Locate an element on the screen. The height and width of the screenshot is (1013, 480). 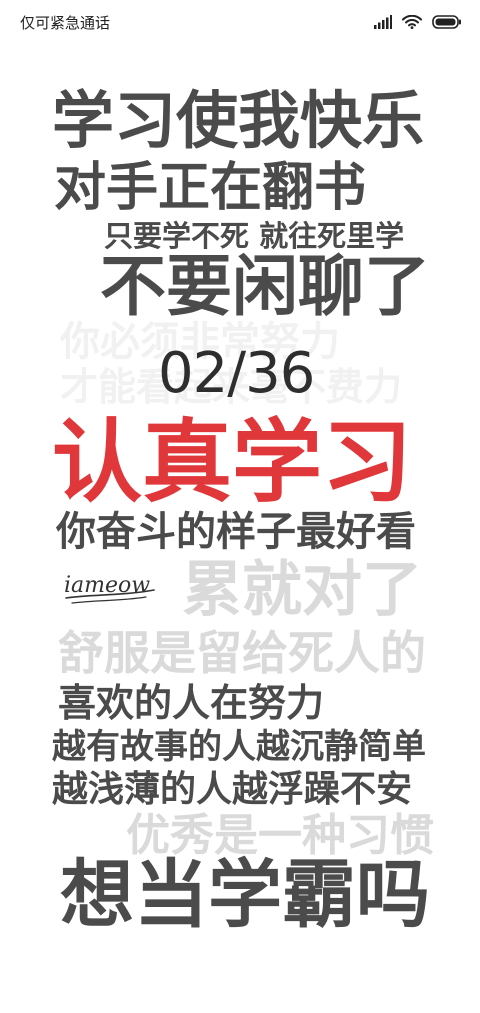
status-icons is located at coordinates (418, 22).